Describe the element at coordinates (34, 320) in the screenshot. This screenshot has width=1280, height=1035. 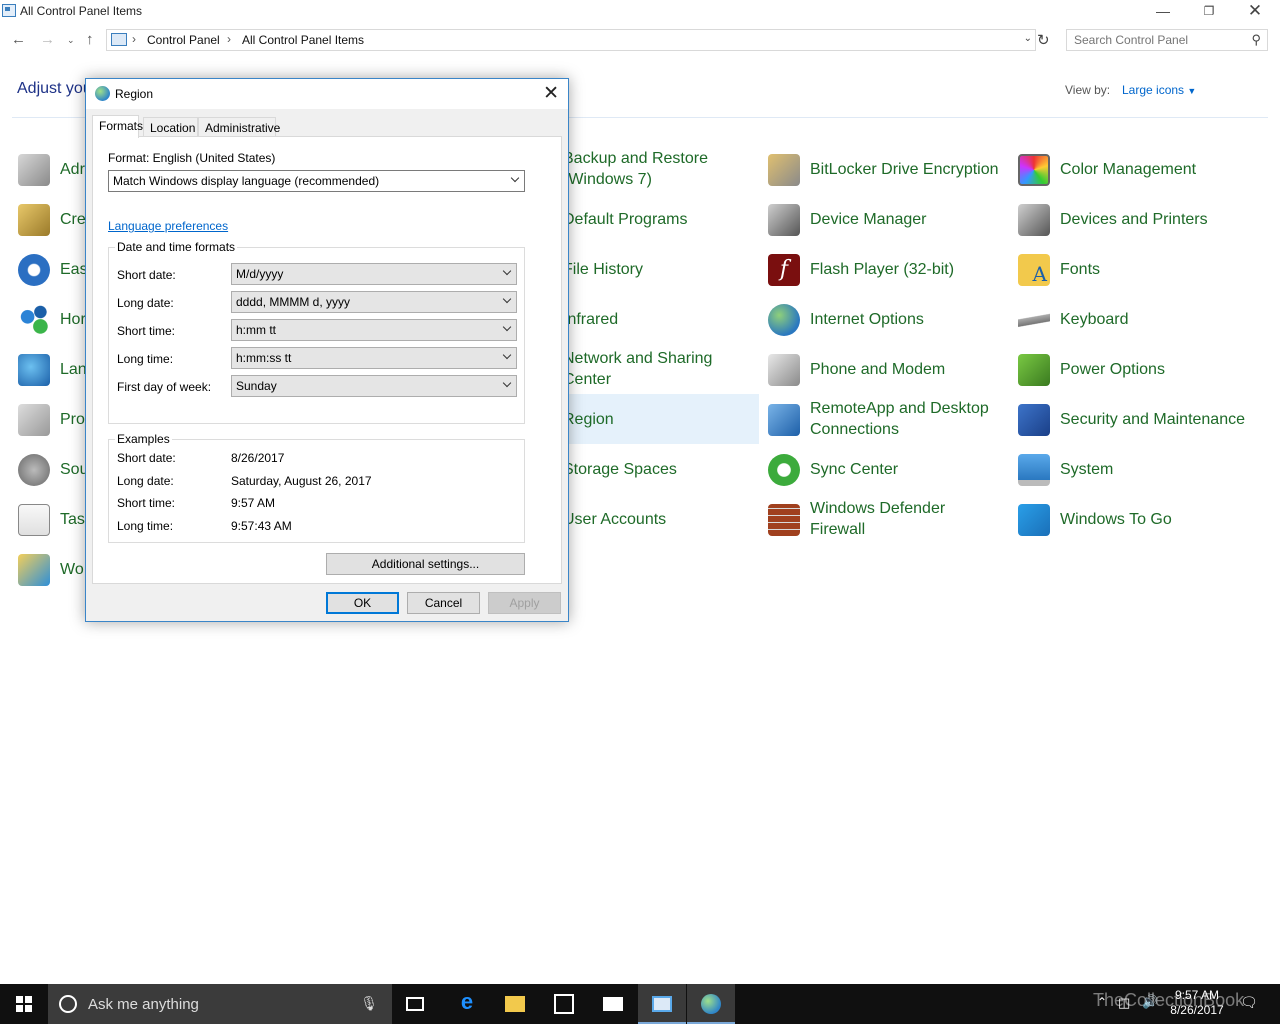
I see `homegroup-icon` at that location.